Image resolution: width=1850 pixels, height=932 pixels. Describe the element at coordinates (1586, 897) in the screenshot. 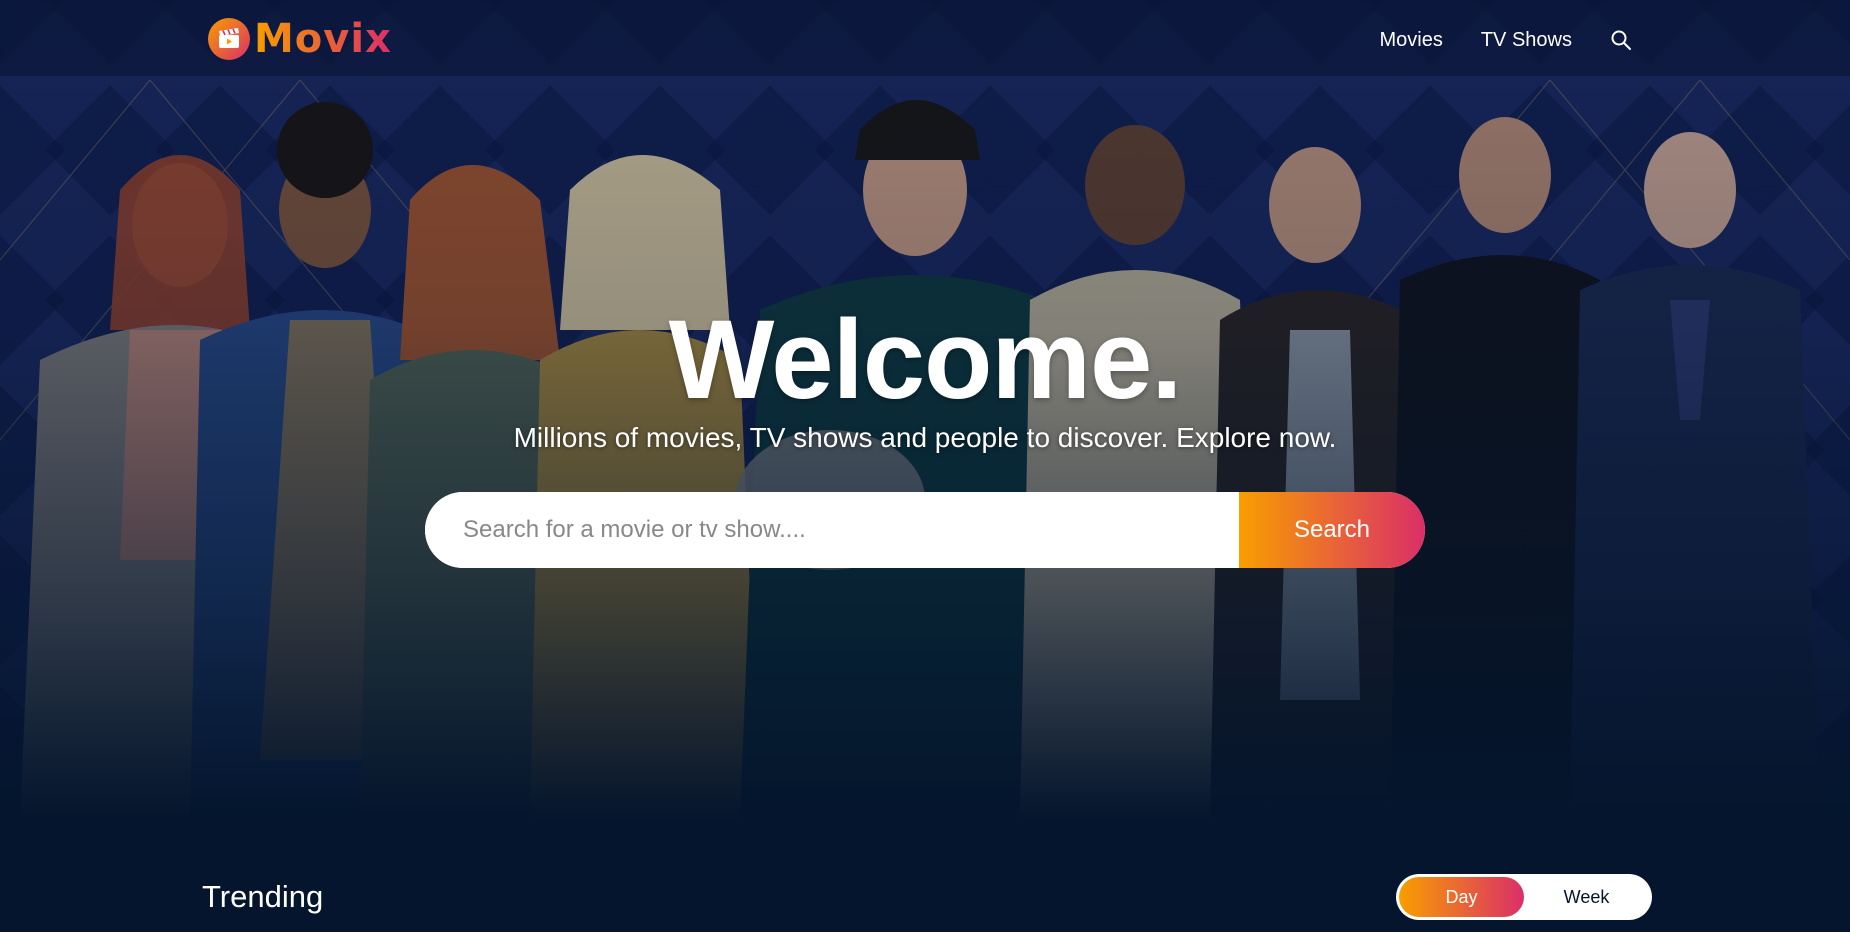

I see `tab-week: Week` at that location.